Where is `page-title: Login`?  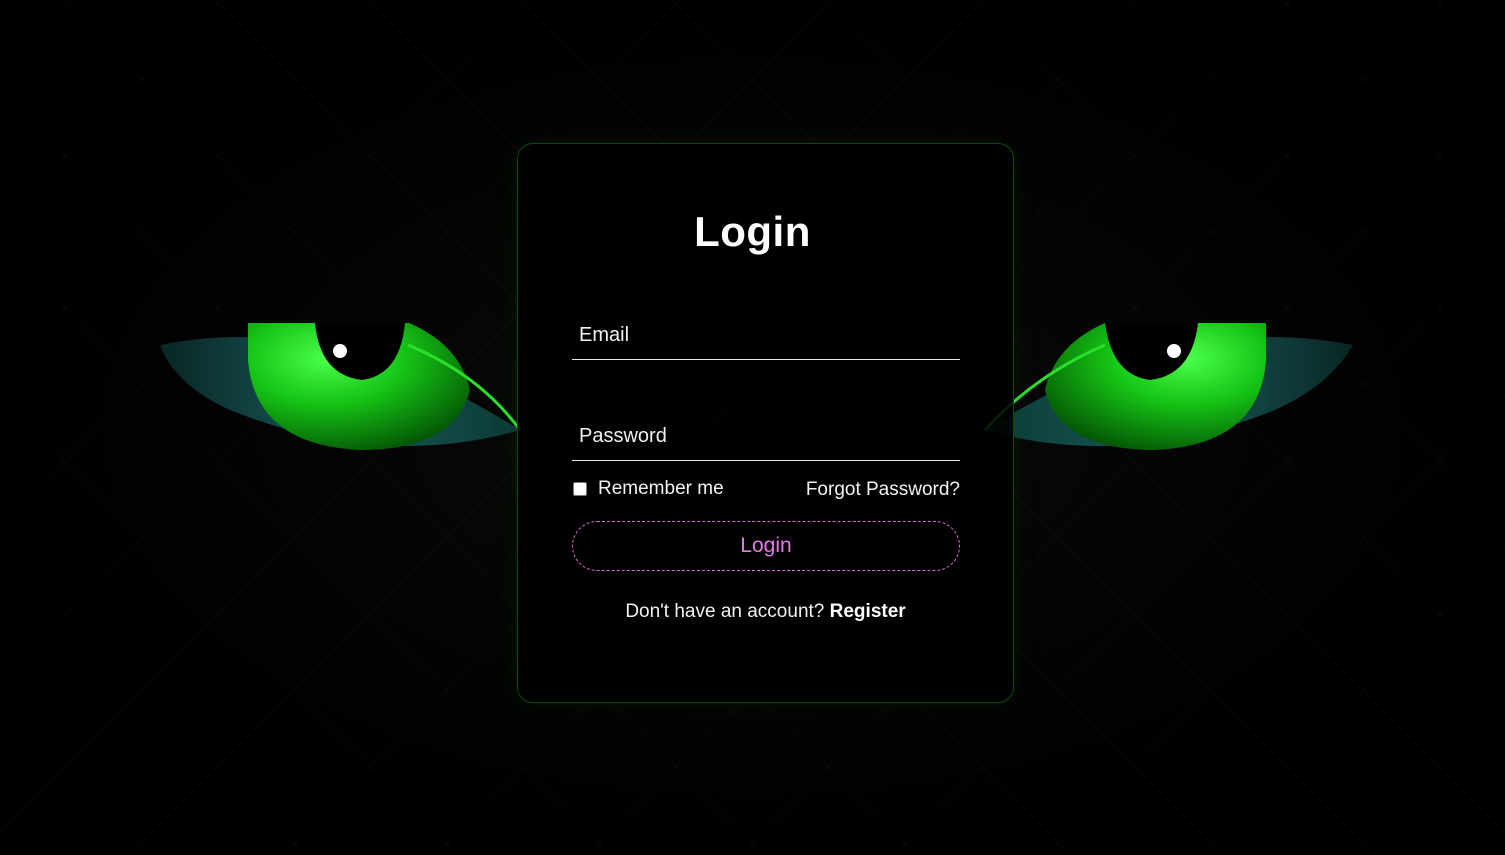 page-title: Login is located at coordinates (752, 231).